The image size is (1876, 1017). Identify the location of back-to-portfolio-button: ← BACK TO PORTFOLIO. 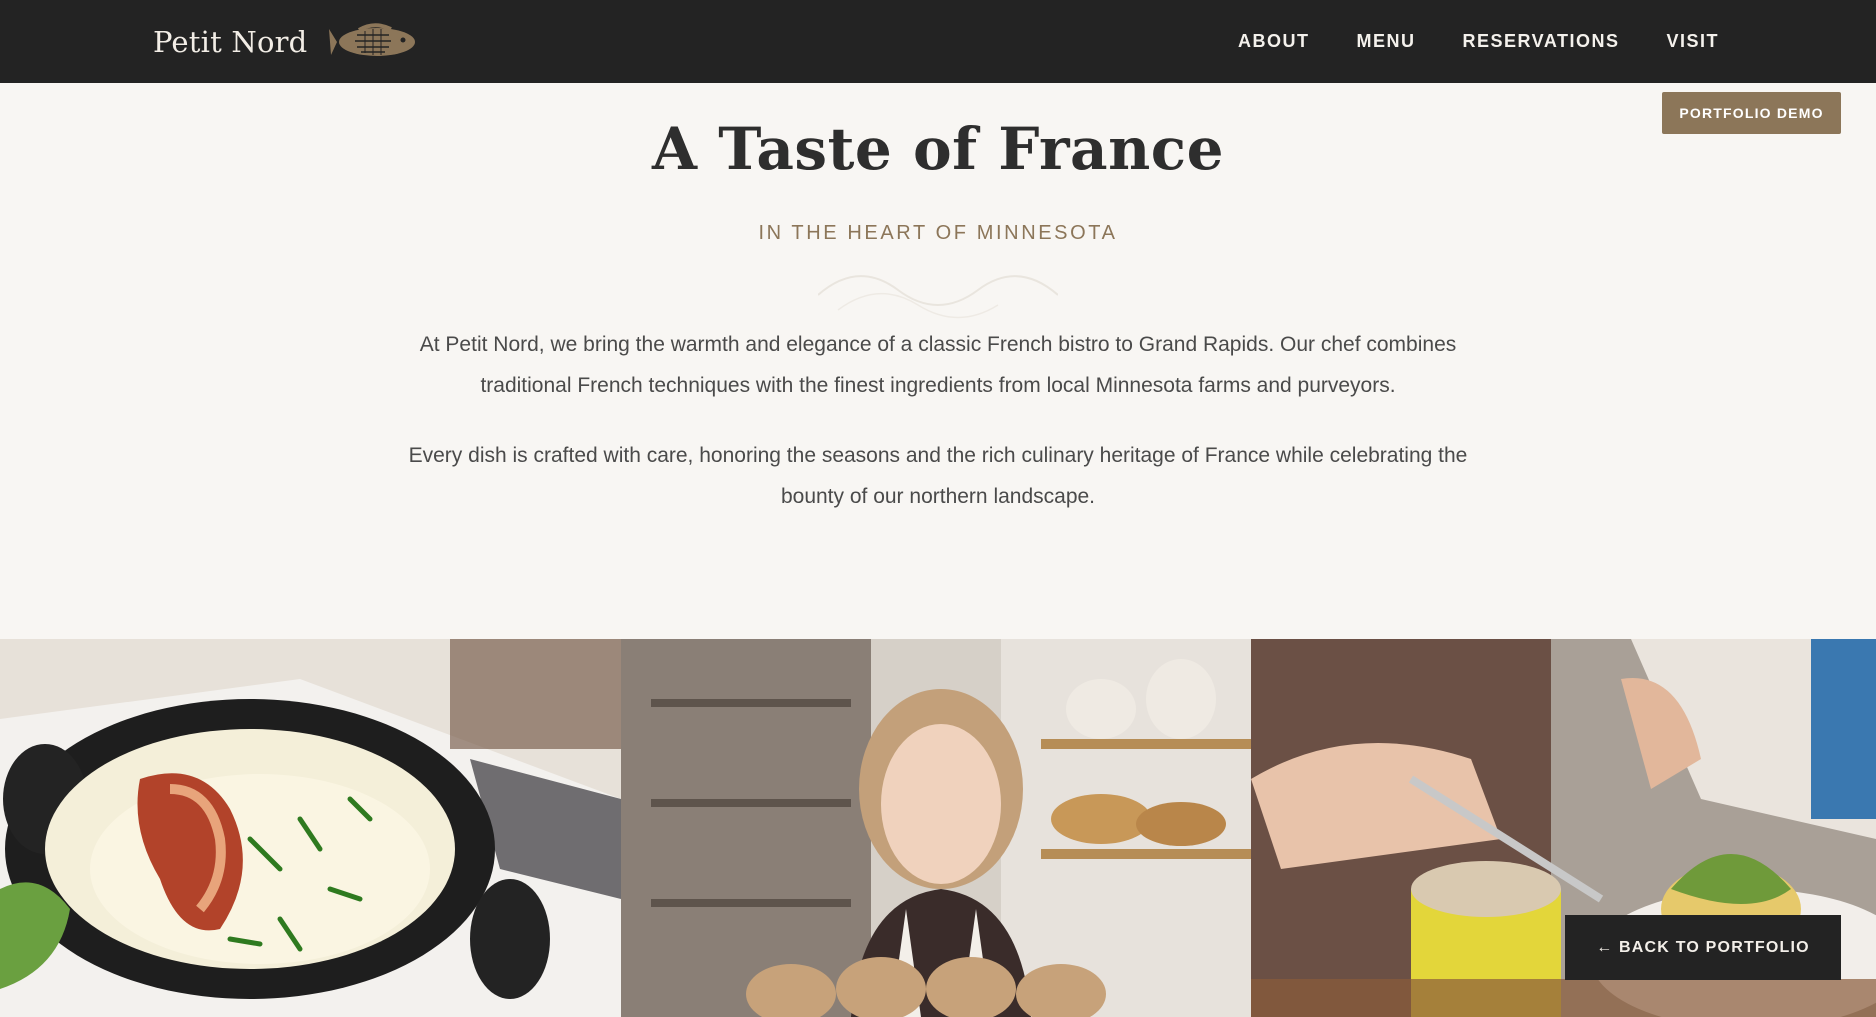
(1703, 947).